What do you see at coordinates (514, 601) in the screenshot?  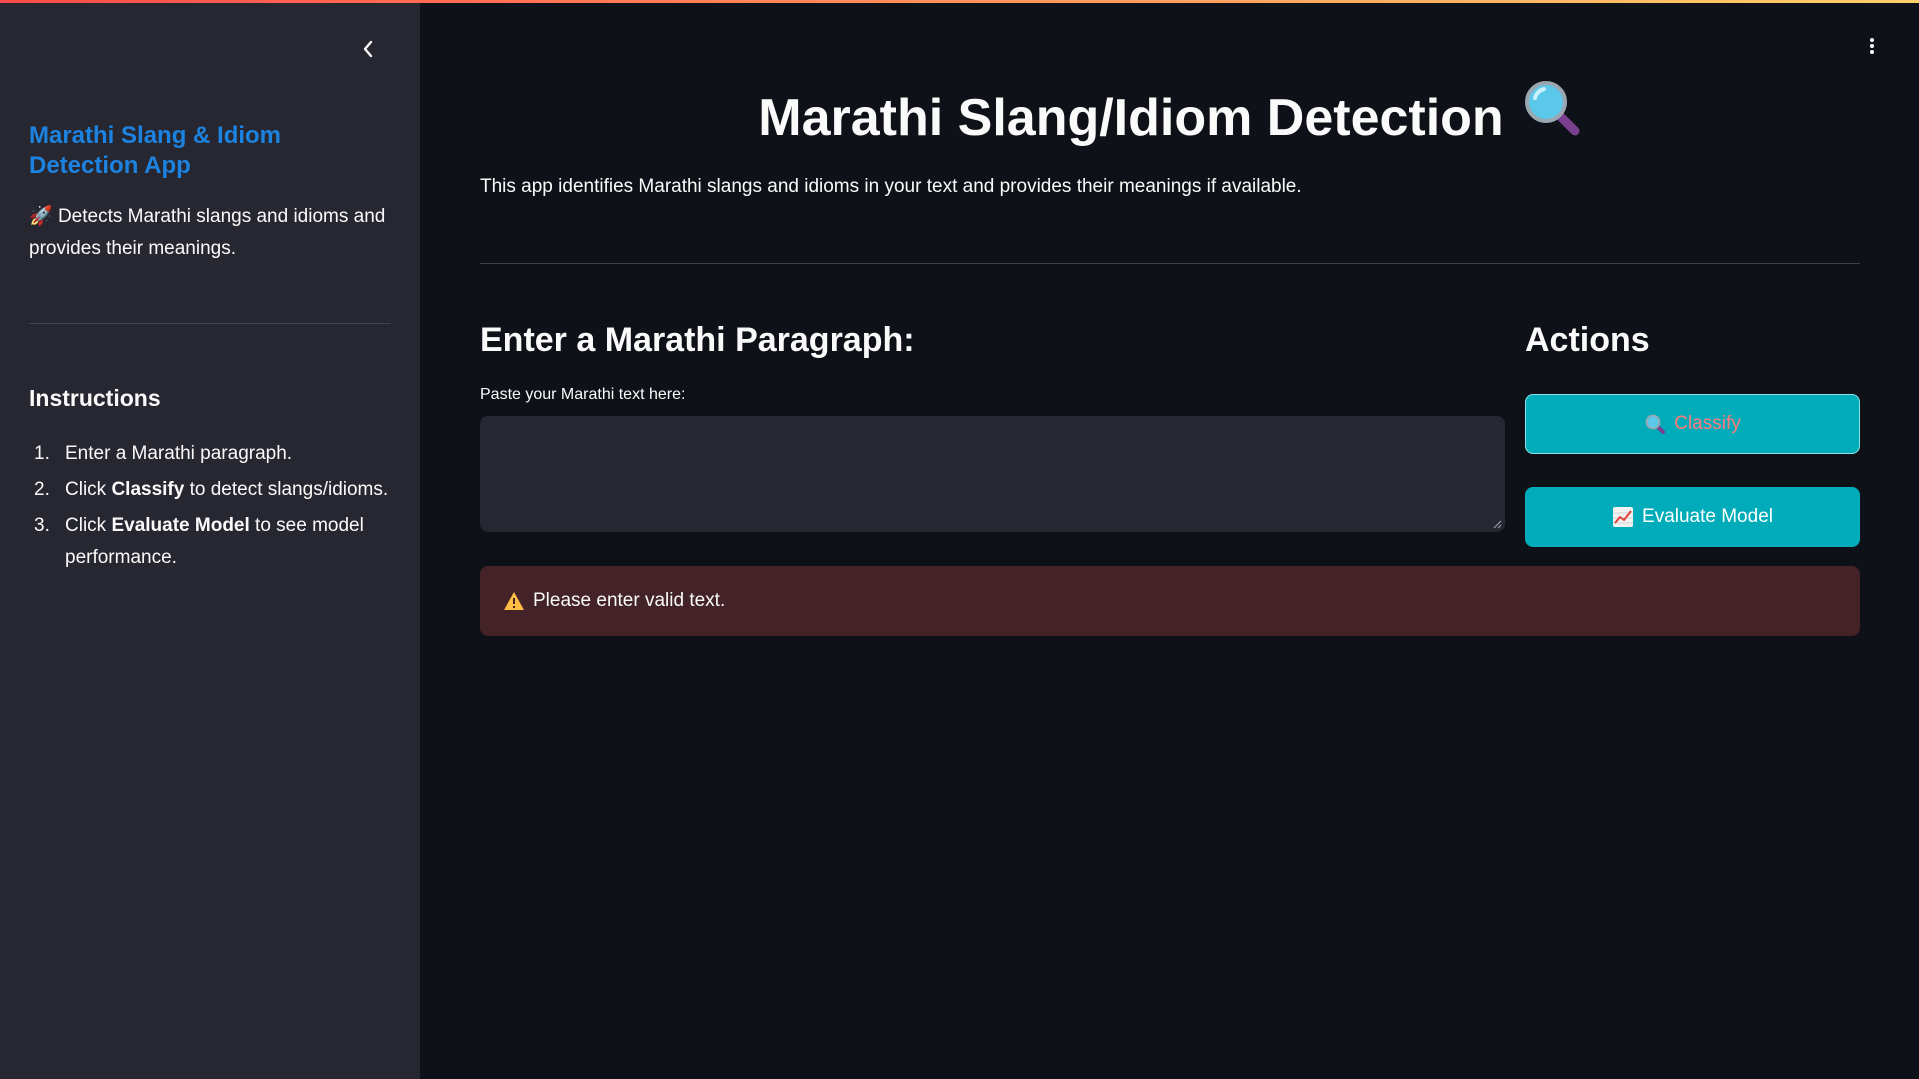 I see `warning-icon` at bounding box center [514, 601].